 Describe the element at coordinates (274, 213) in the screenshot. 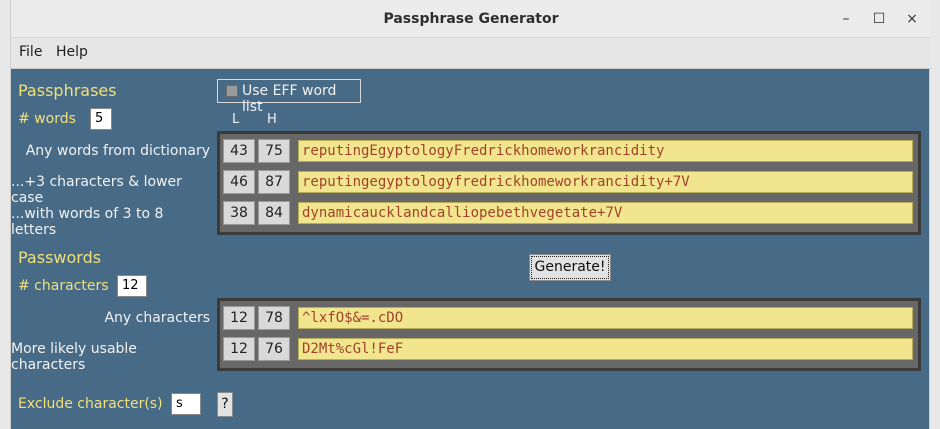

I see `entropy-value: 84` at that location.